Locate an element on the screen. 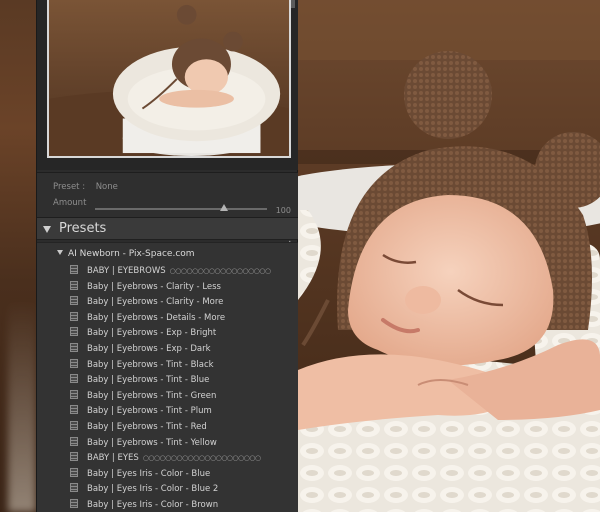 This screenshot has width=600, height=512. navigator-photo-thumbnail is located at coordinates (169, 78).